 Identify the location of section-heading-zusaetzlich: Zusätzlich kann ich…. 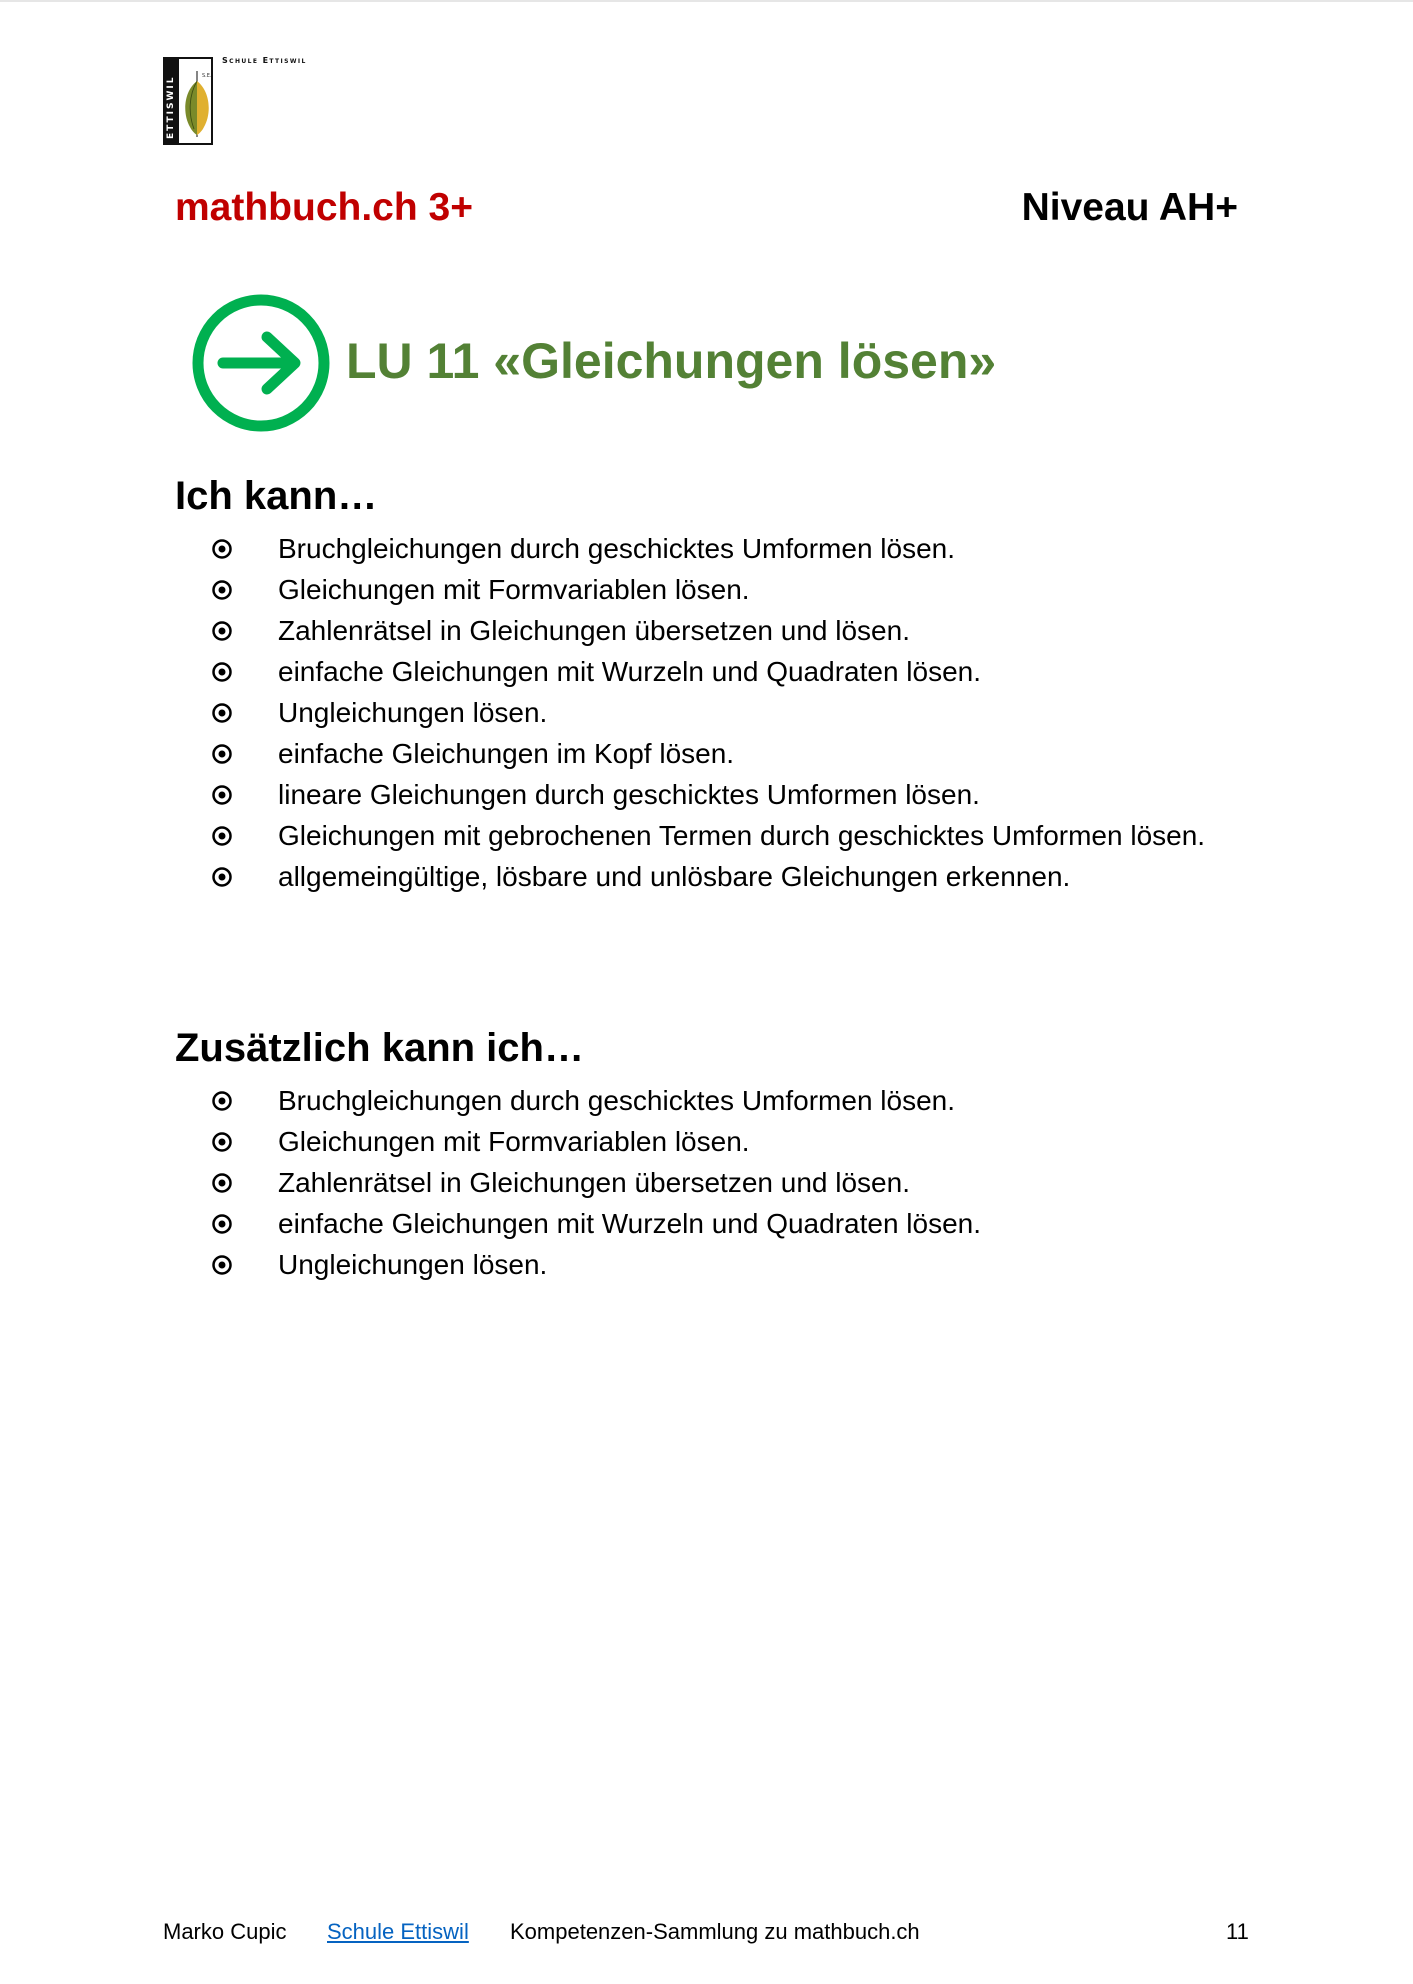
(379, 1048).